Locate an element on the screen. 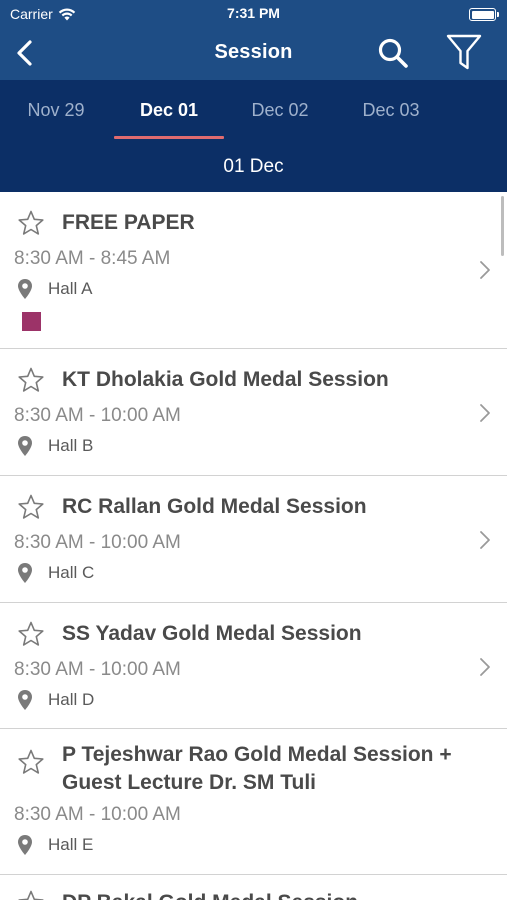  tab-dec-03: Dec 03 is located at coordinates (391, 110).